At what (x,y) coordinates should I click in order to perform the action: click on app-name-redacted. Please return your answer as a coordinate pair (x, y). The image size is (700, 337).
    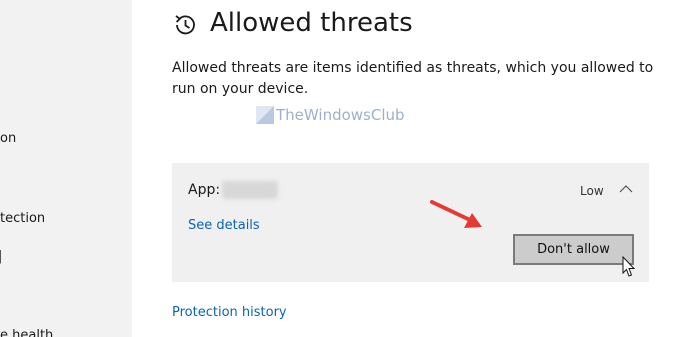
    Looking at the image, I should click on (250, 190).